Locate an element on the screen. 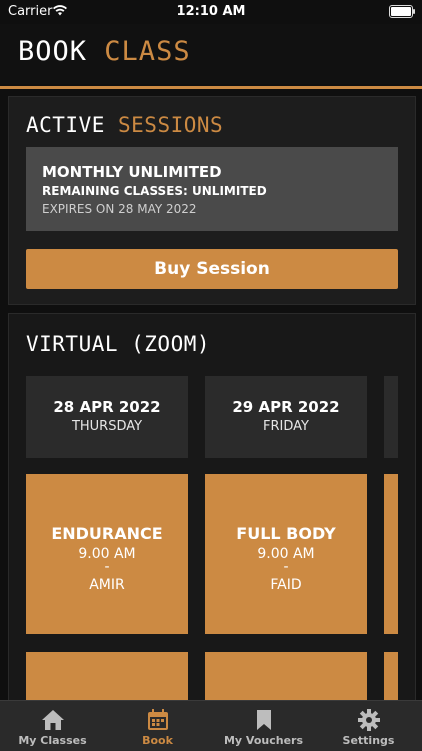  weekday-label: THURSDAY is located at coordinates (107, 426).